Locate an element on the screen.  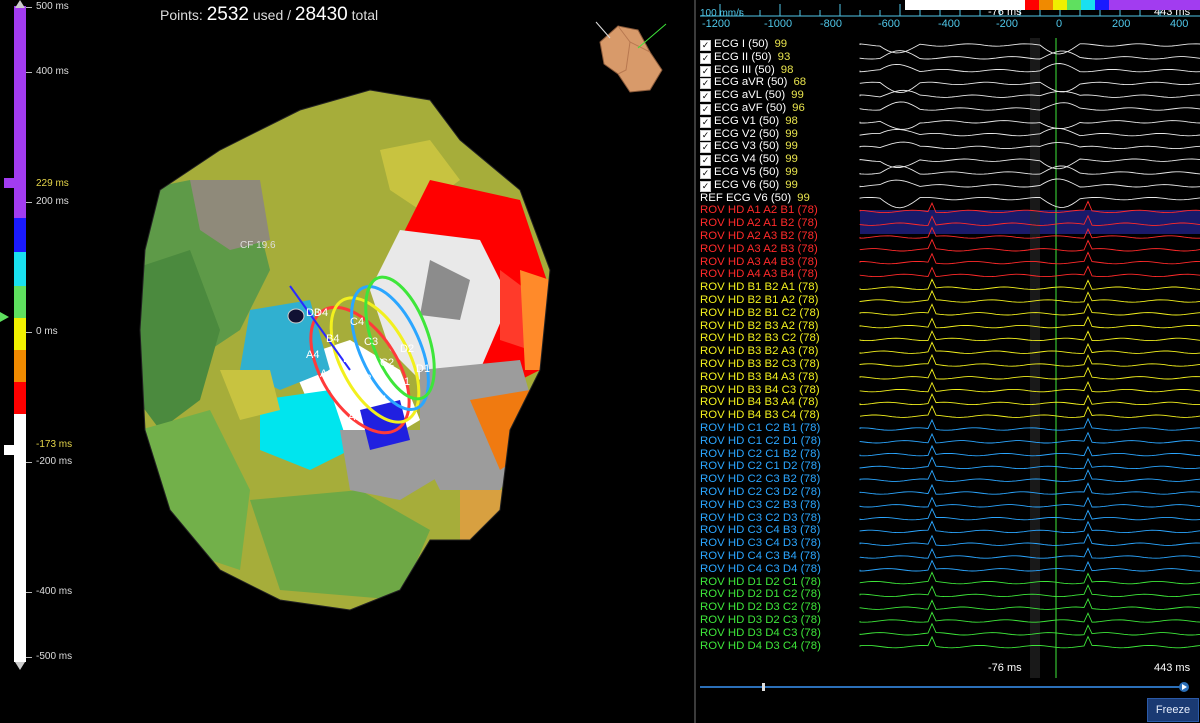
scale-bottom-arrow is located at coordinates (20, 666).